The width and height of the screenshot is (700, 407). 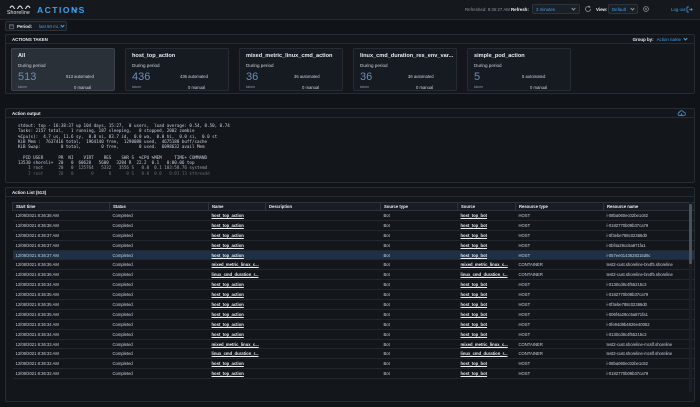 I want to click on logout-icon, so click(x=689, y=9).